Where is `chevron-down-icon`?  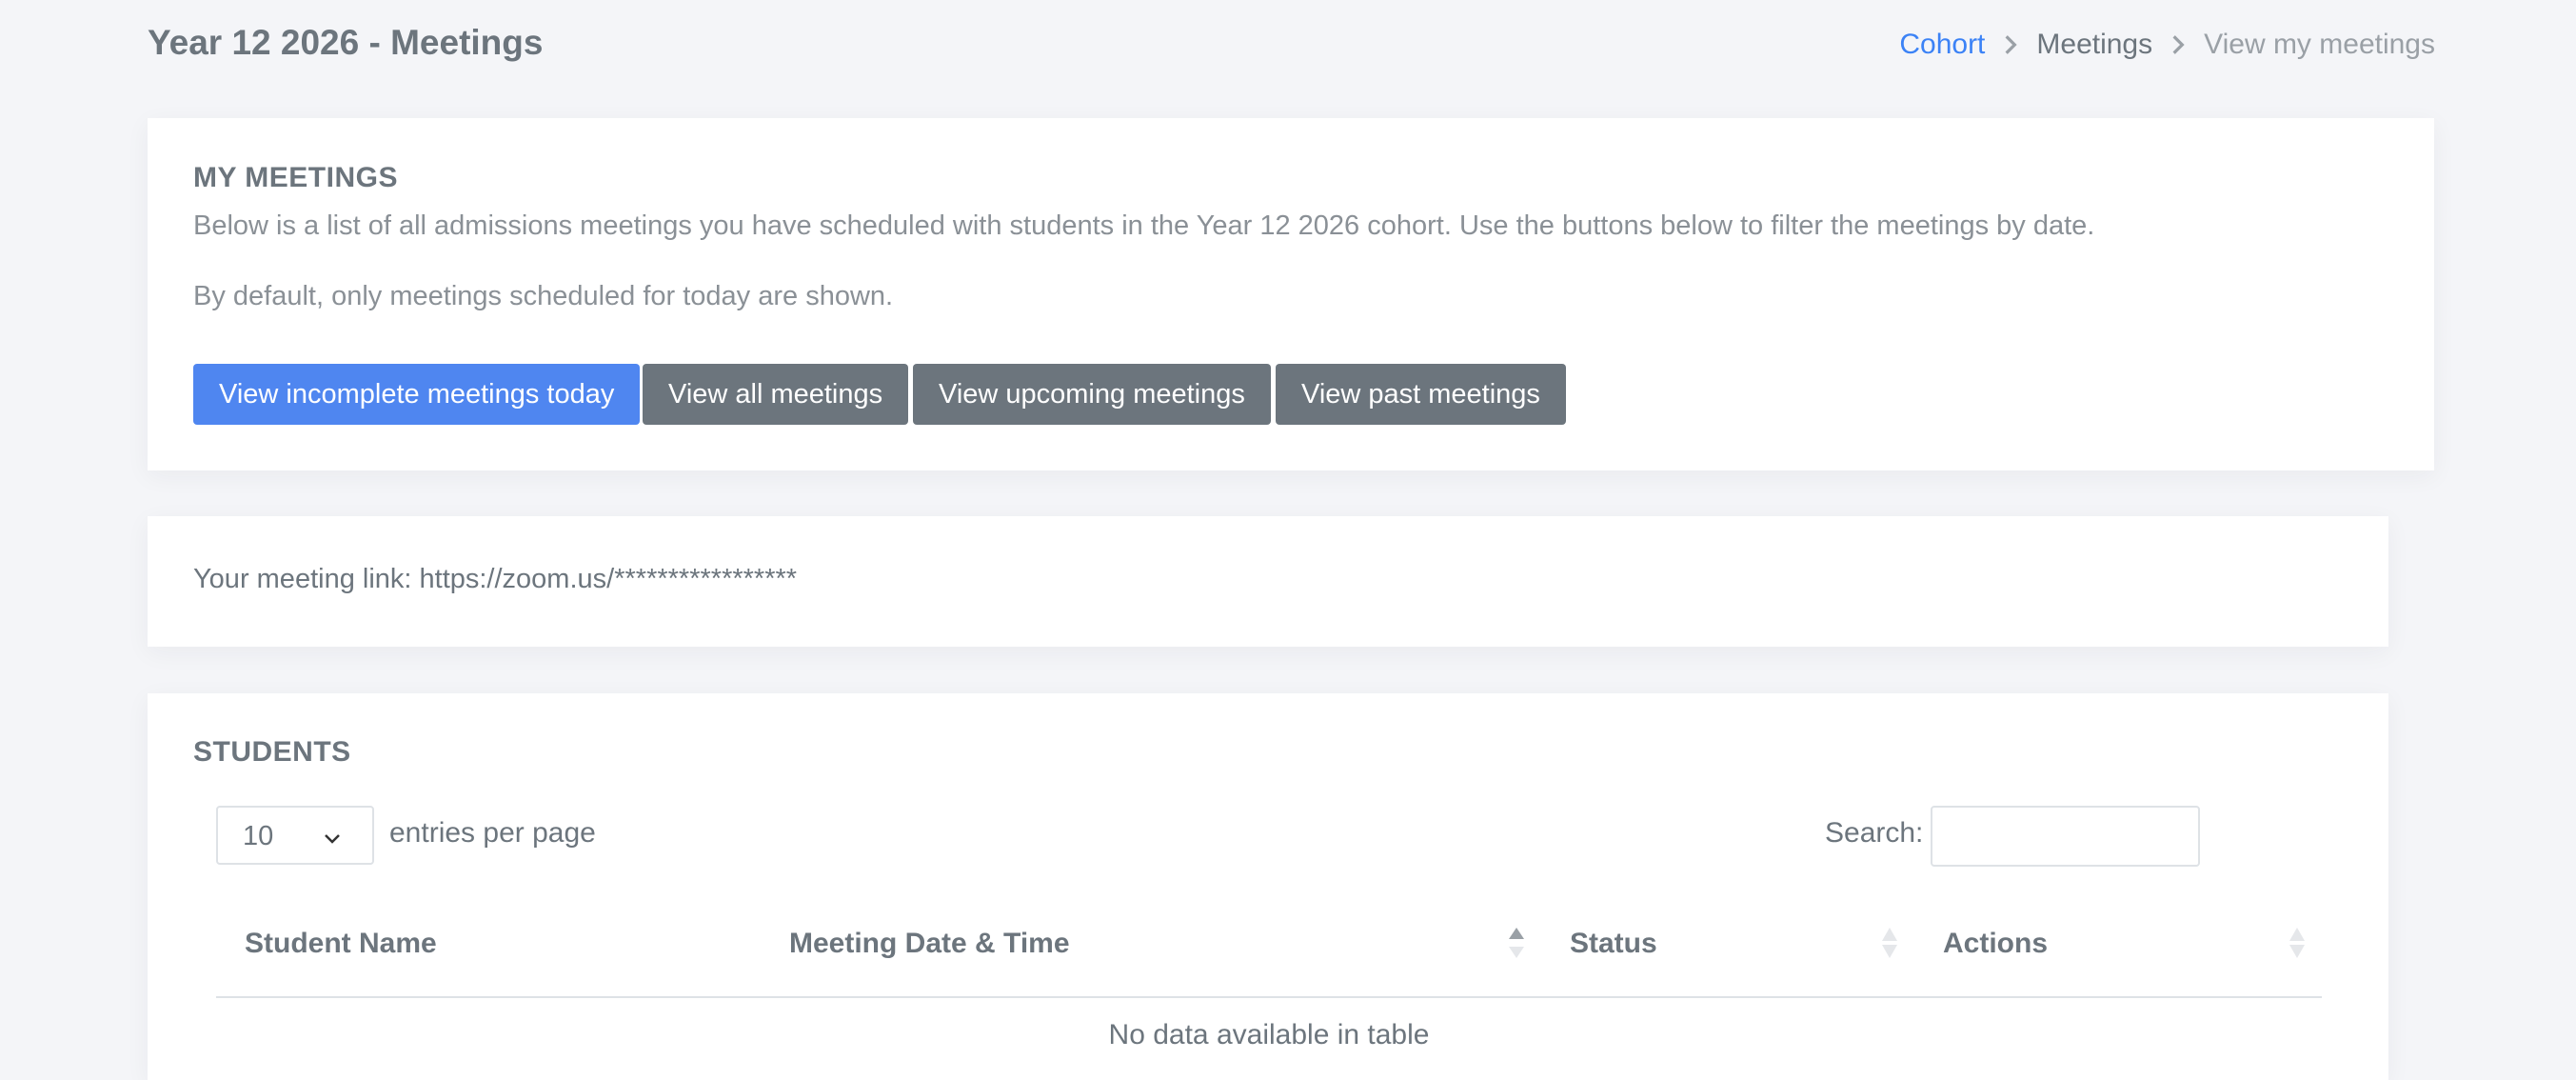
chevron-down-icon is located at coordinates (332, 839).